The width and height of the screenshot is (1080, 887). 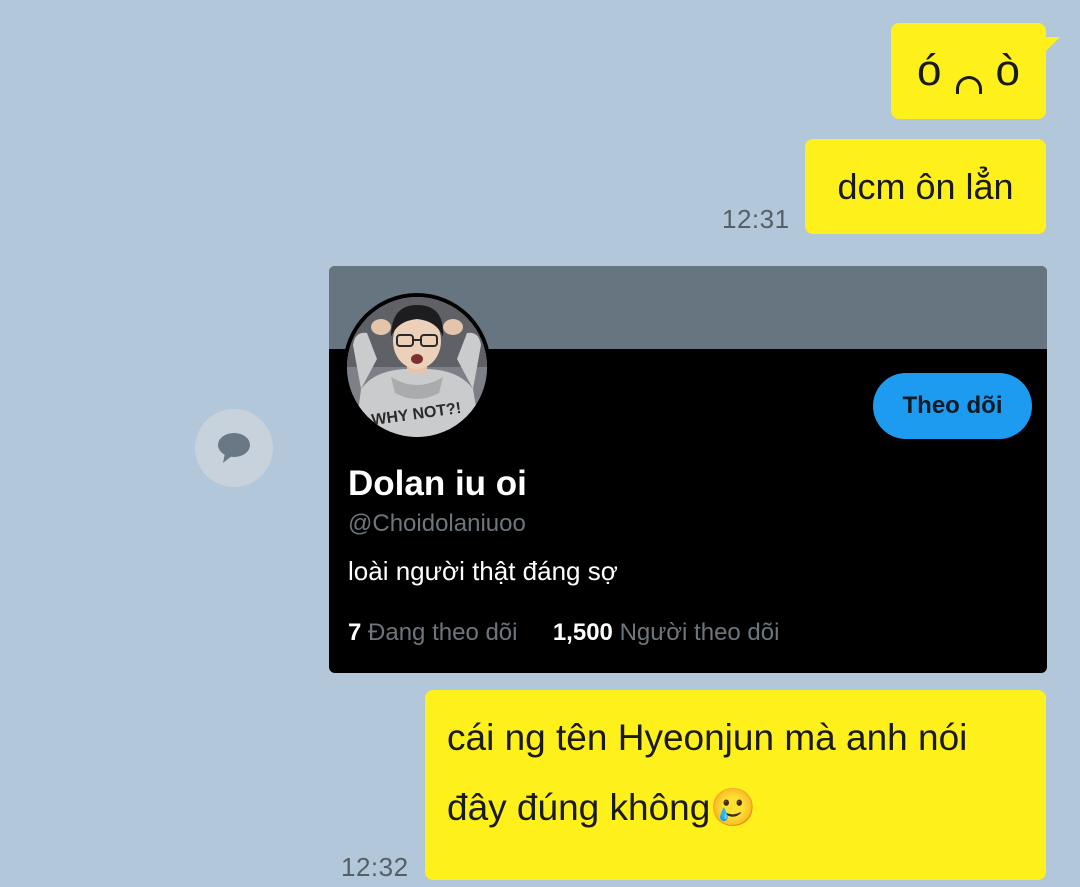 I want to click on message-emoji: 🥲, so click(x=733, y=807).